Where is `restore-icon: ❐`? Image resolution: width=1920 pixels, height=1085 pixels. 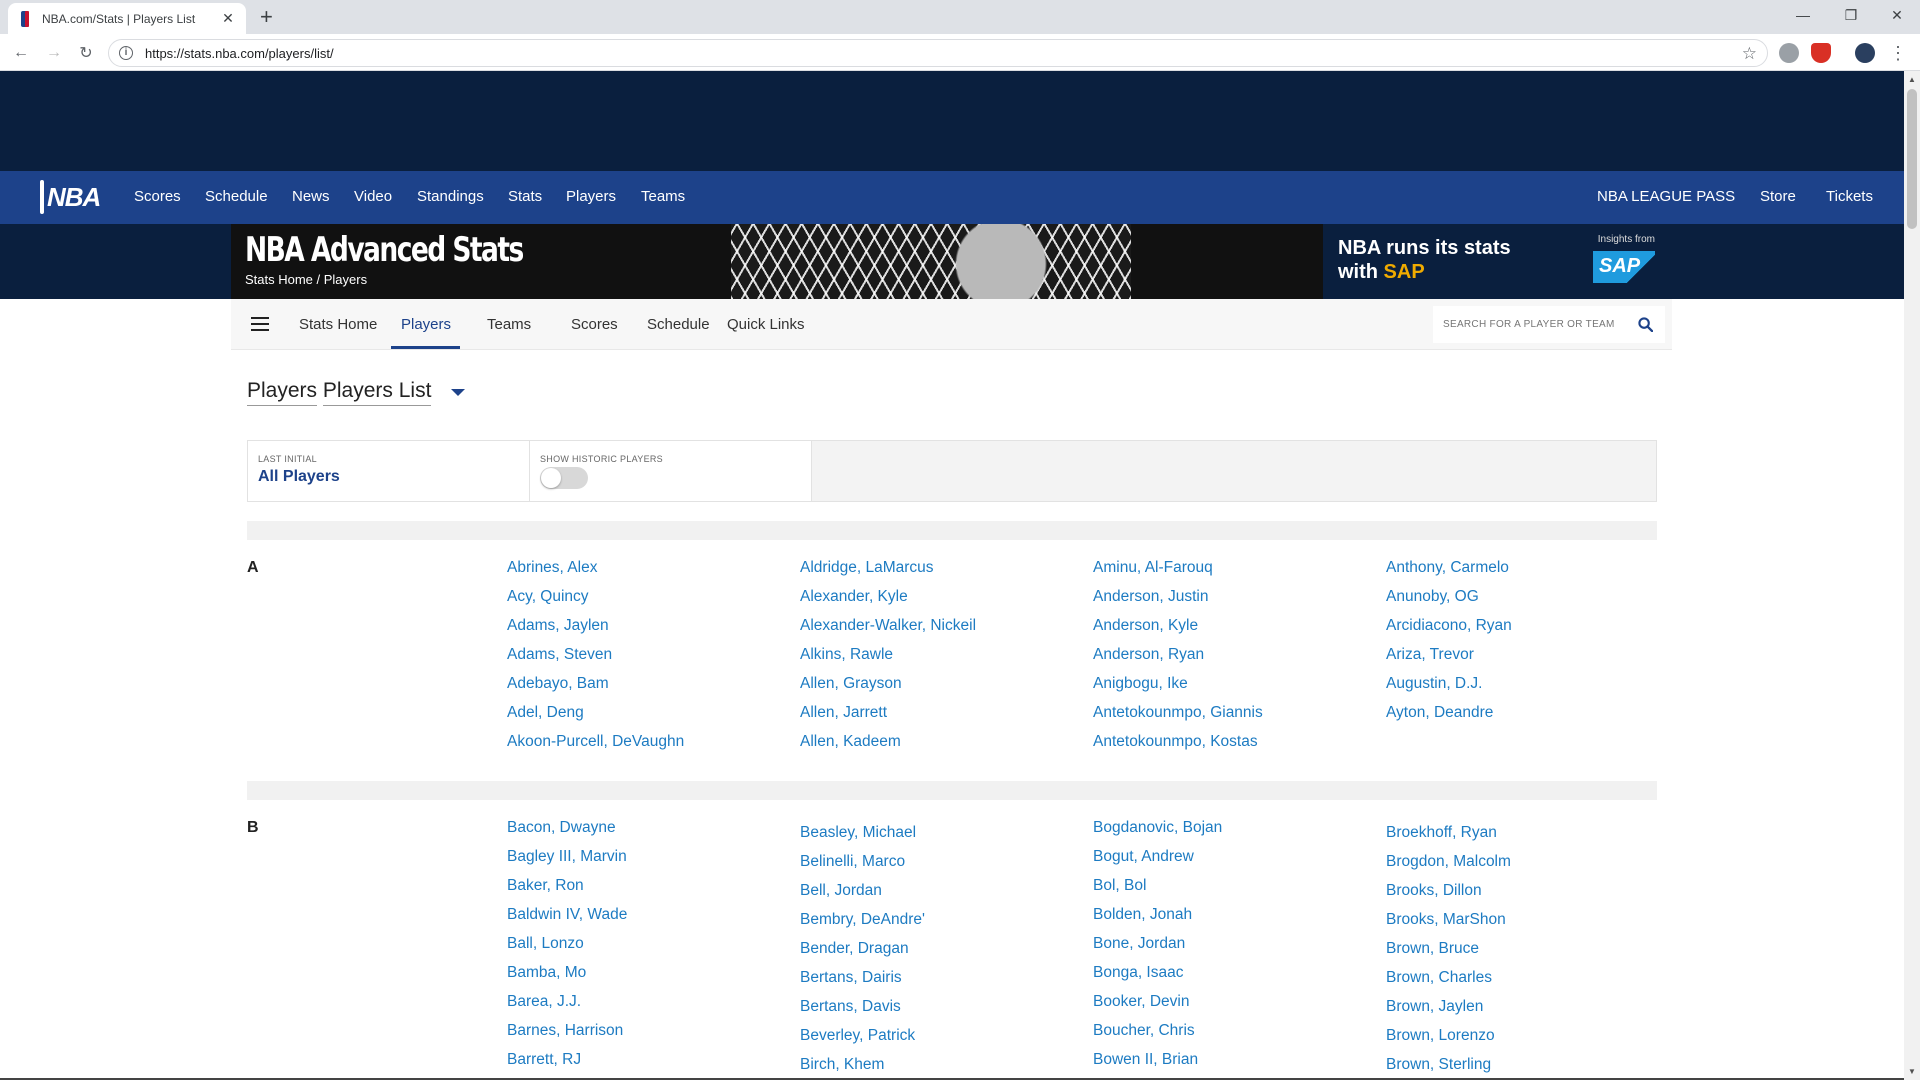
restore-icon: ❐ is located at coordinates (1851, 15).